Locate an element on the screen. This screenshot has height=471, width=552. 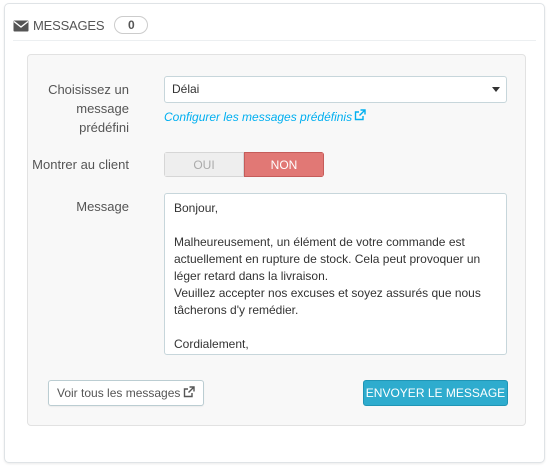
send-message-button: ENVOYER LE MESSAGE is located at coordinates (435, 393).